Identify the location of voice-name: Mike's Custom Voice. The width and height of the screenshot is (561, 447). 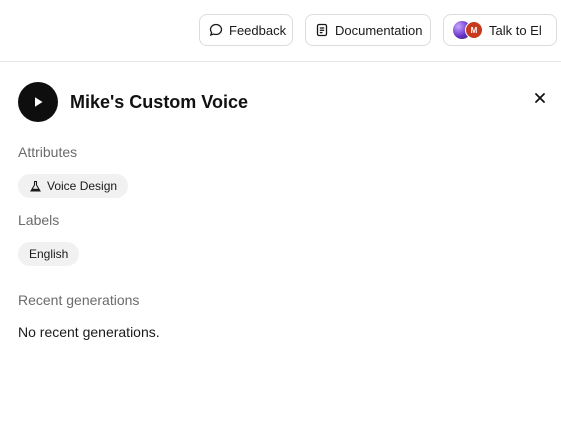
(159, 101).